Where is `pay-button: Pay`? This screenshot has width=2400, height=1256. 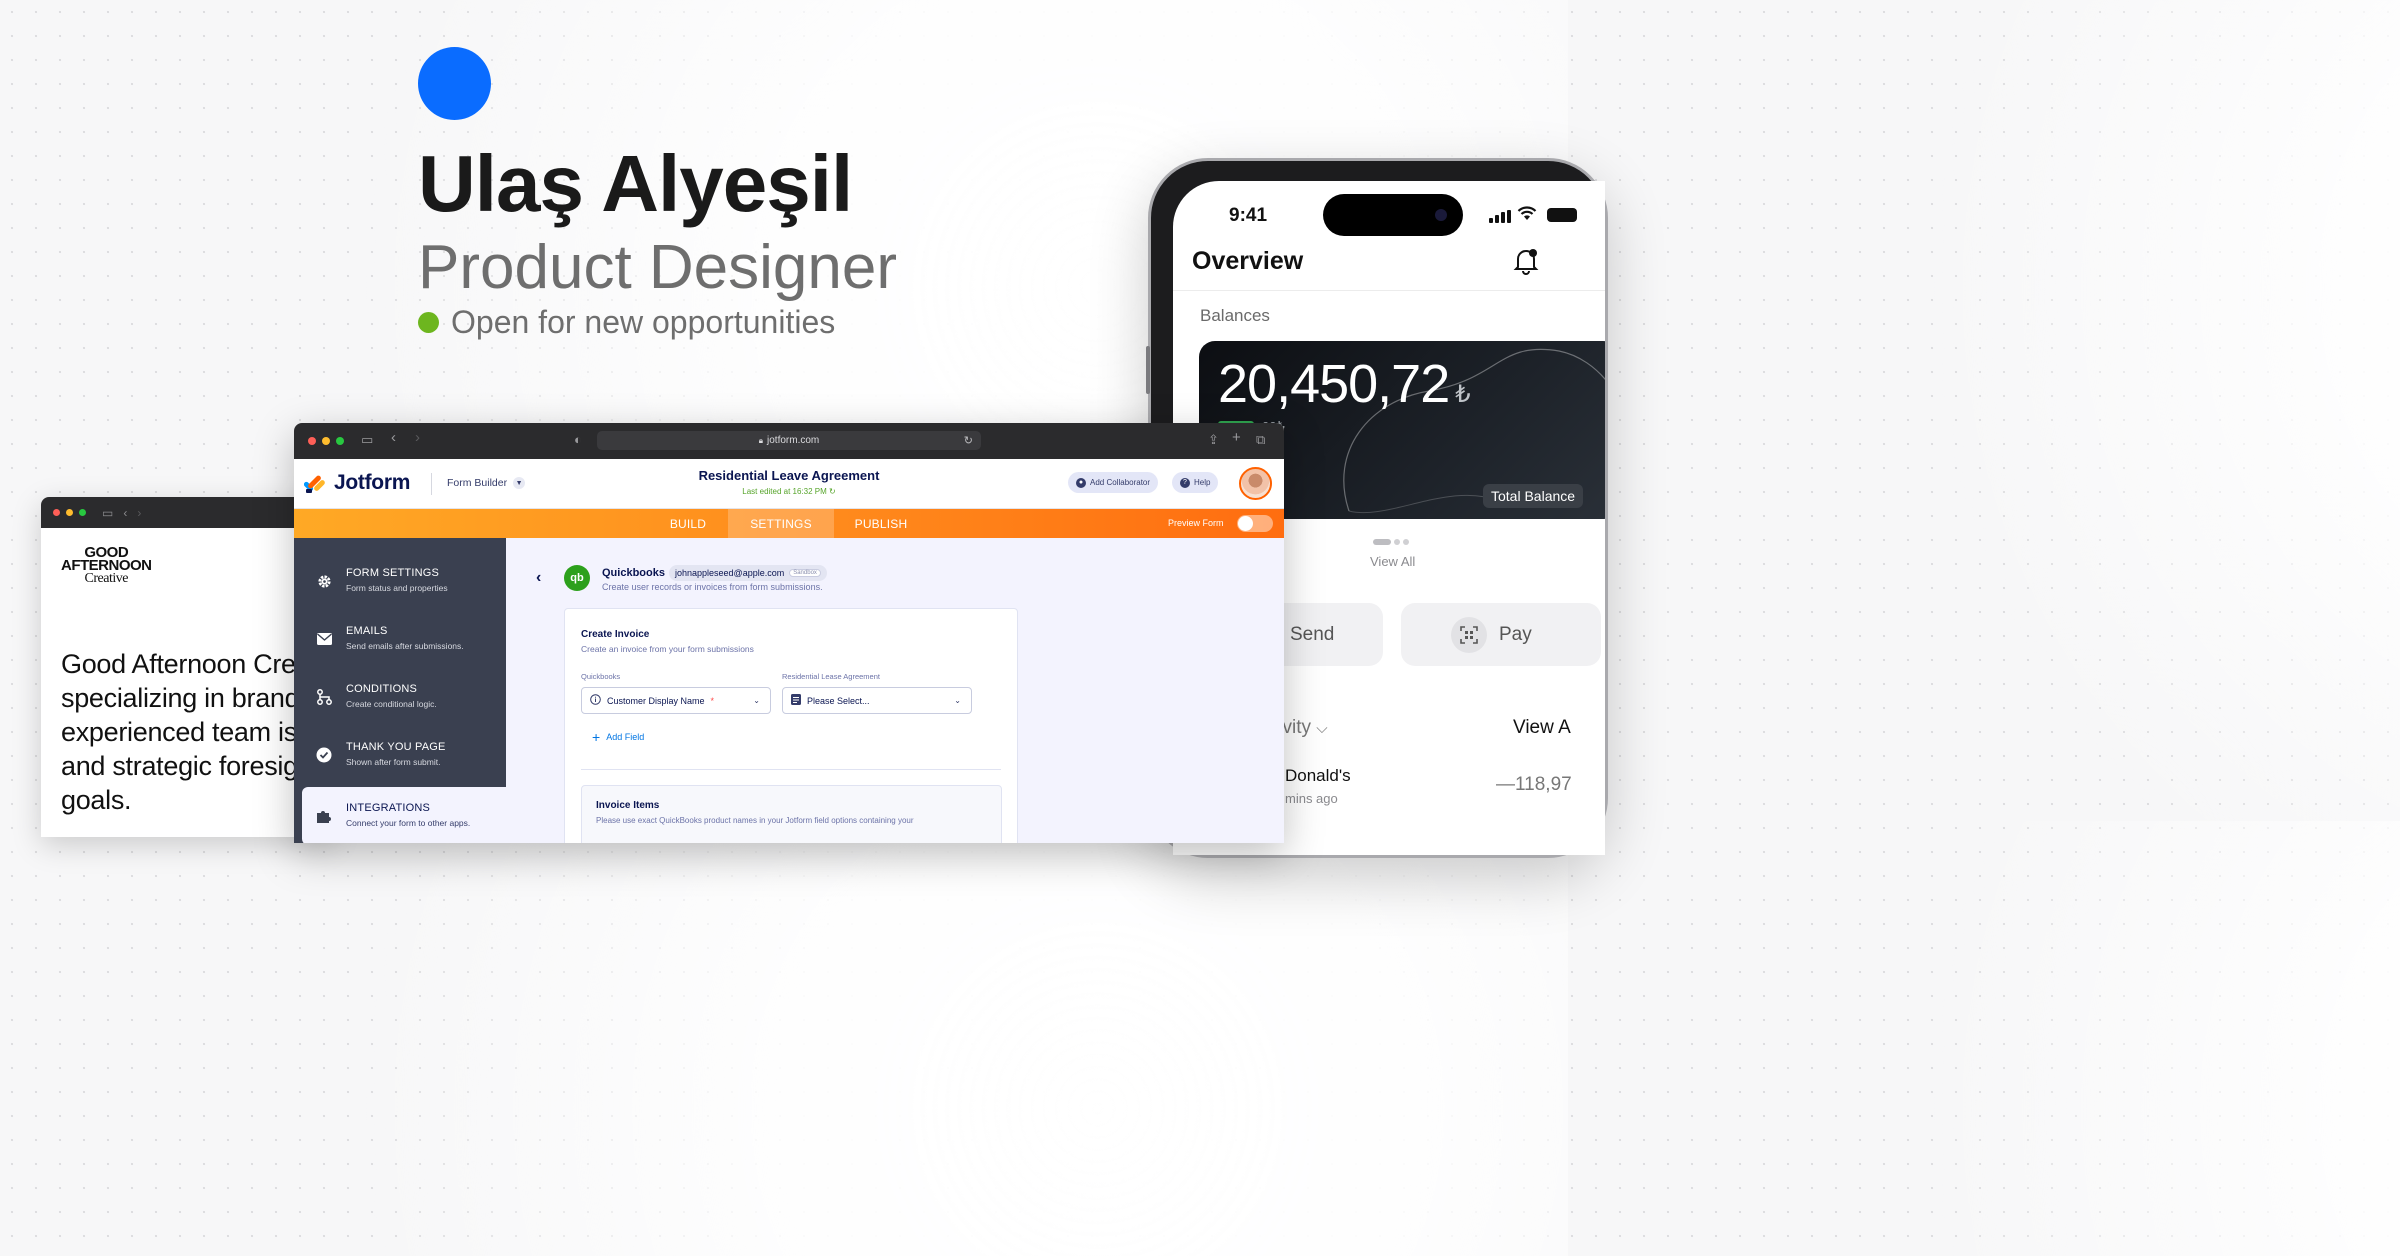
pay-button: Pay is located at coordinates (1501, 634).